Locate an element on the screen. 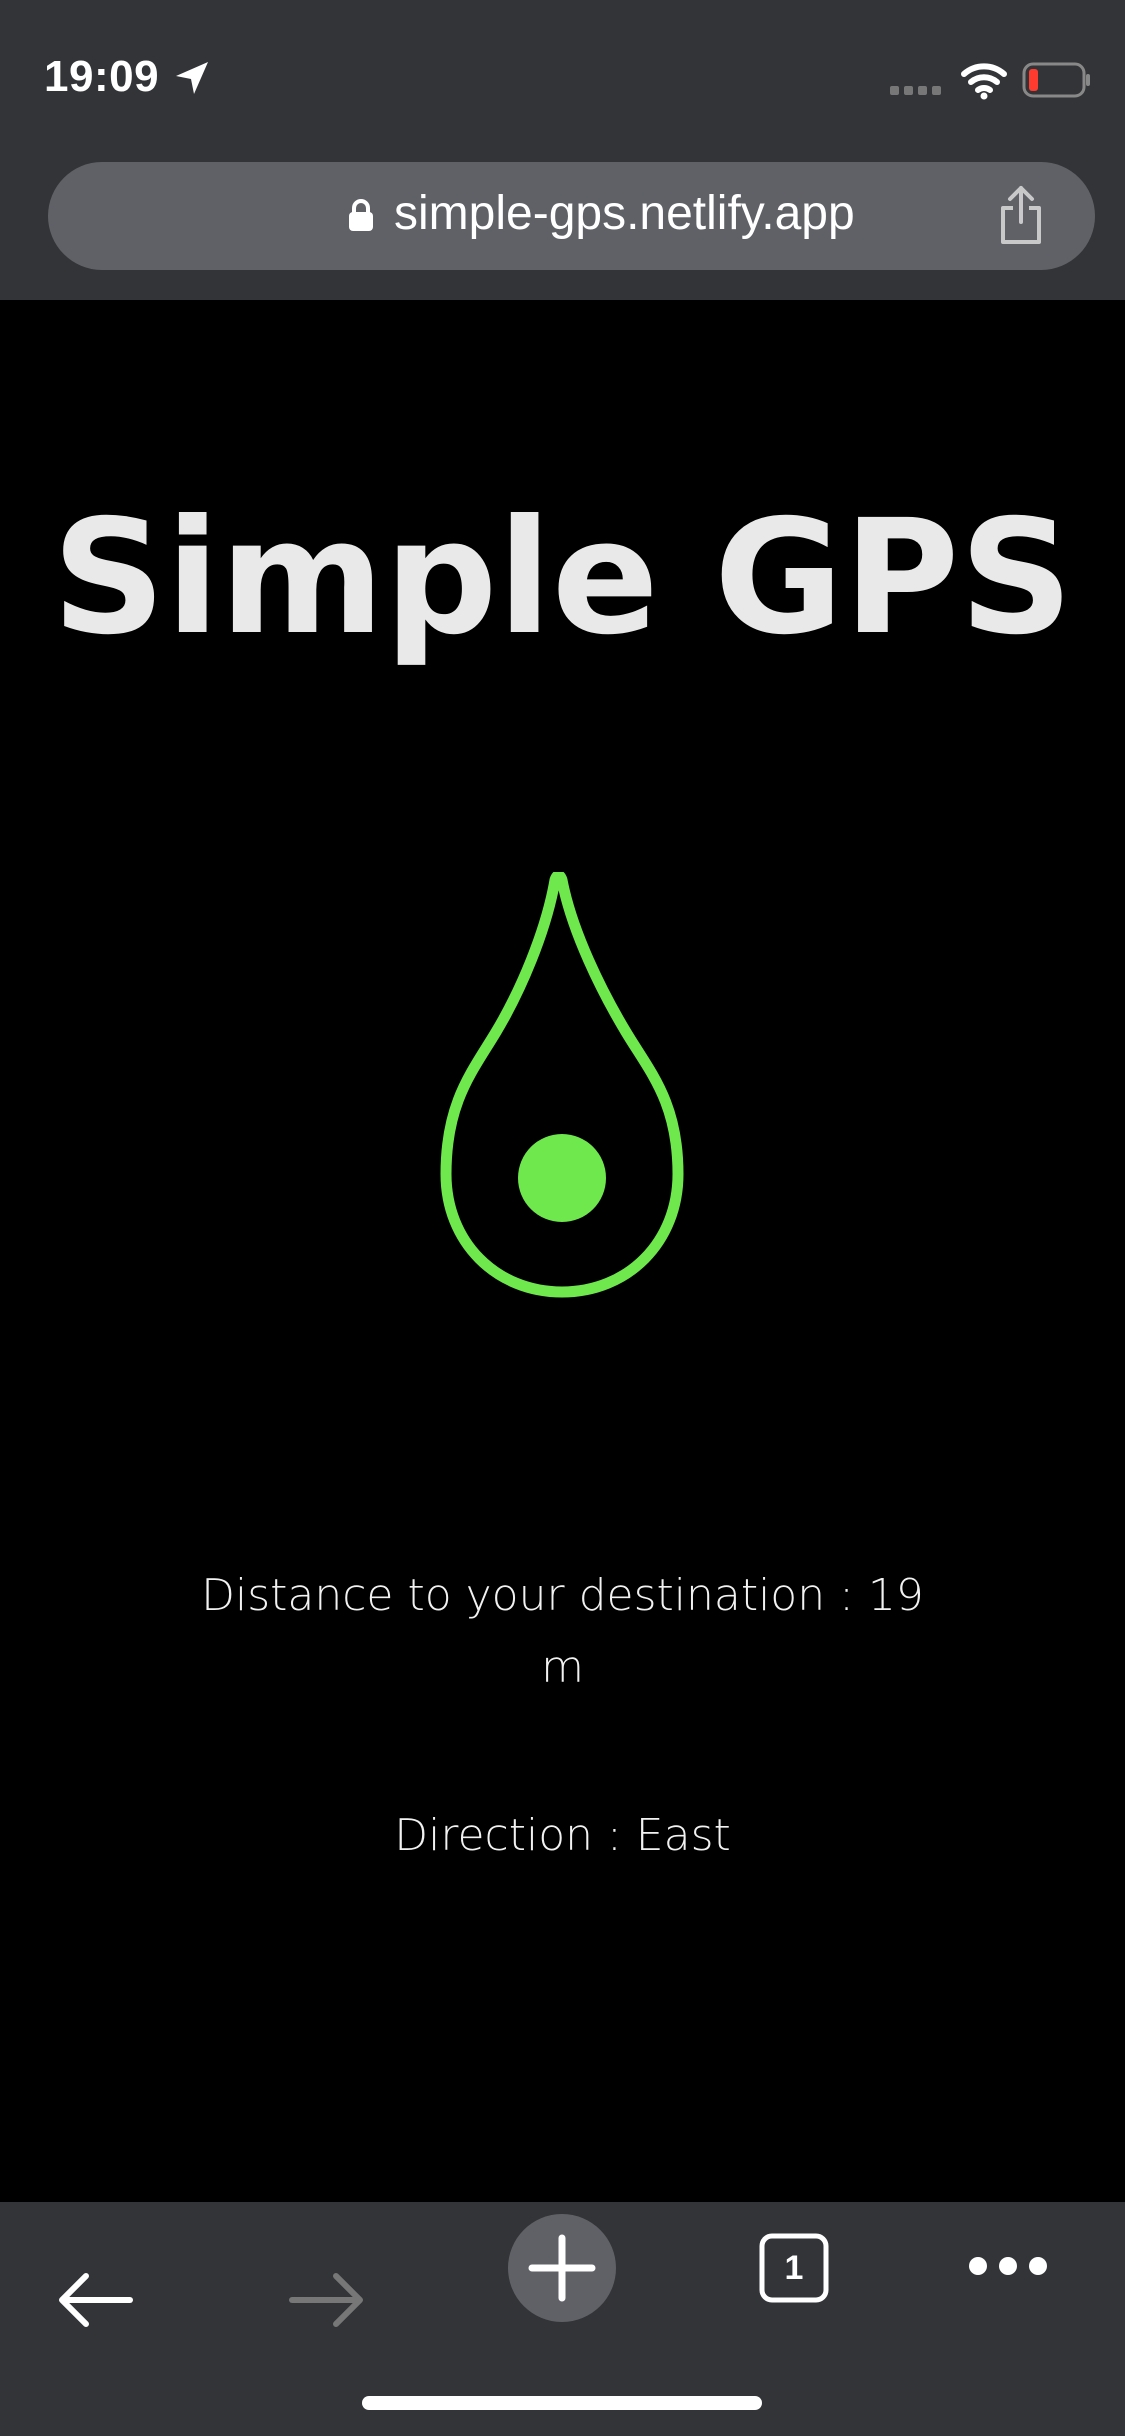  new-tab-button is located at coordinates (562, 2268).